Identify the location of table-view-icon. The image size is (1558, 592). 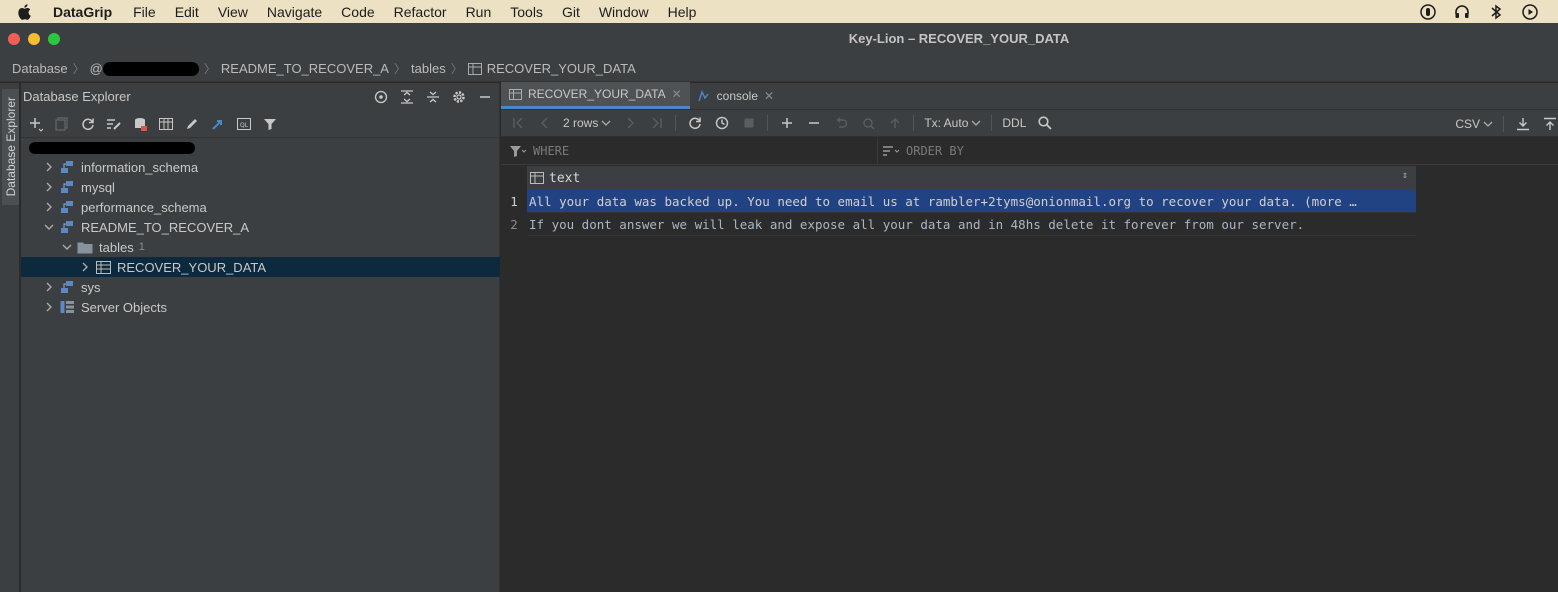
(165, 123).